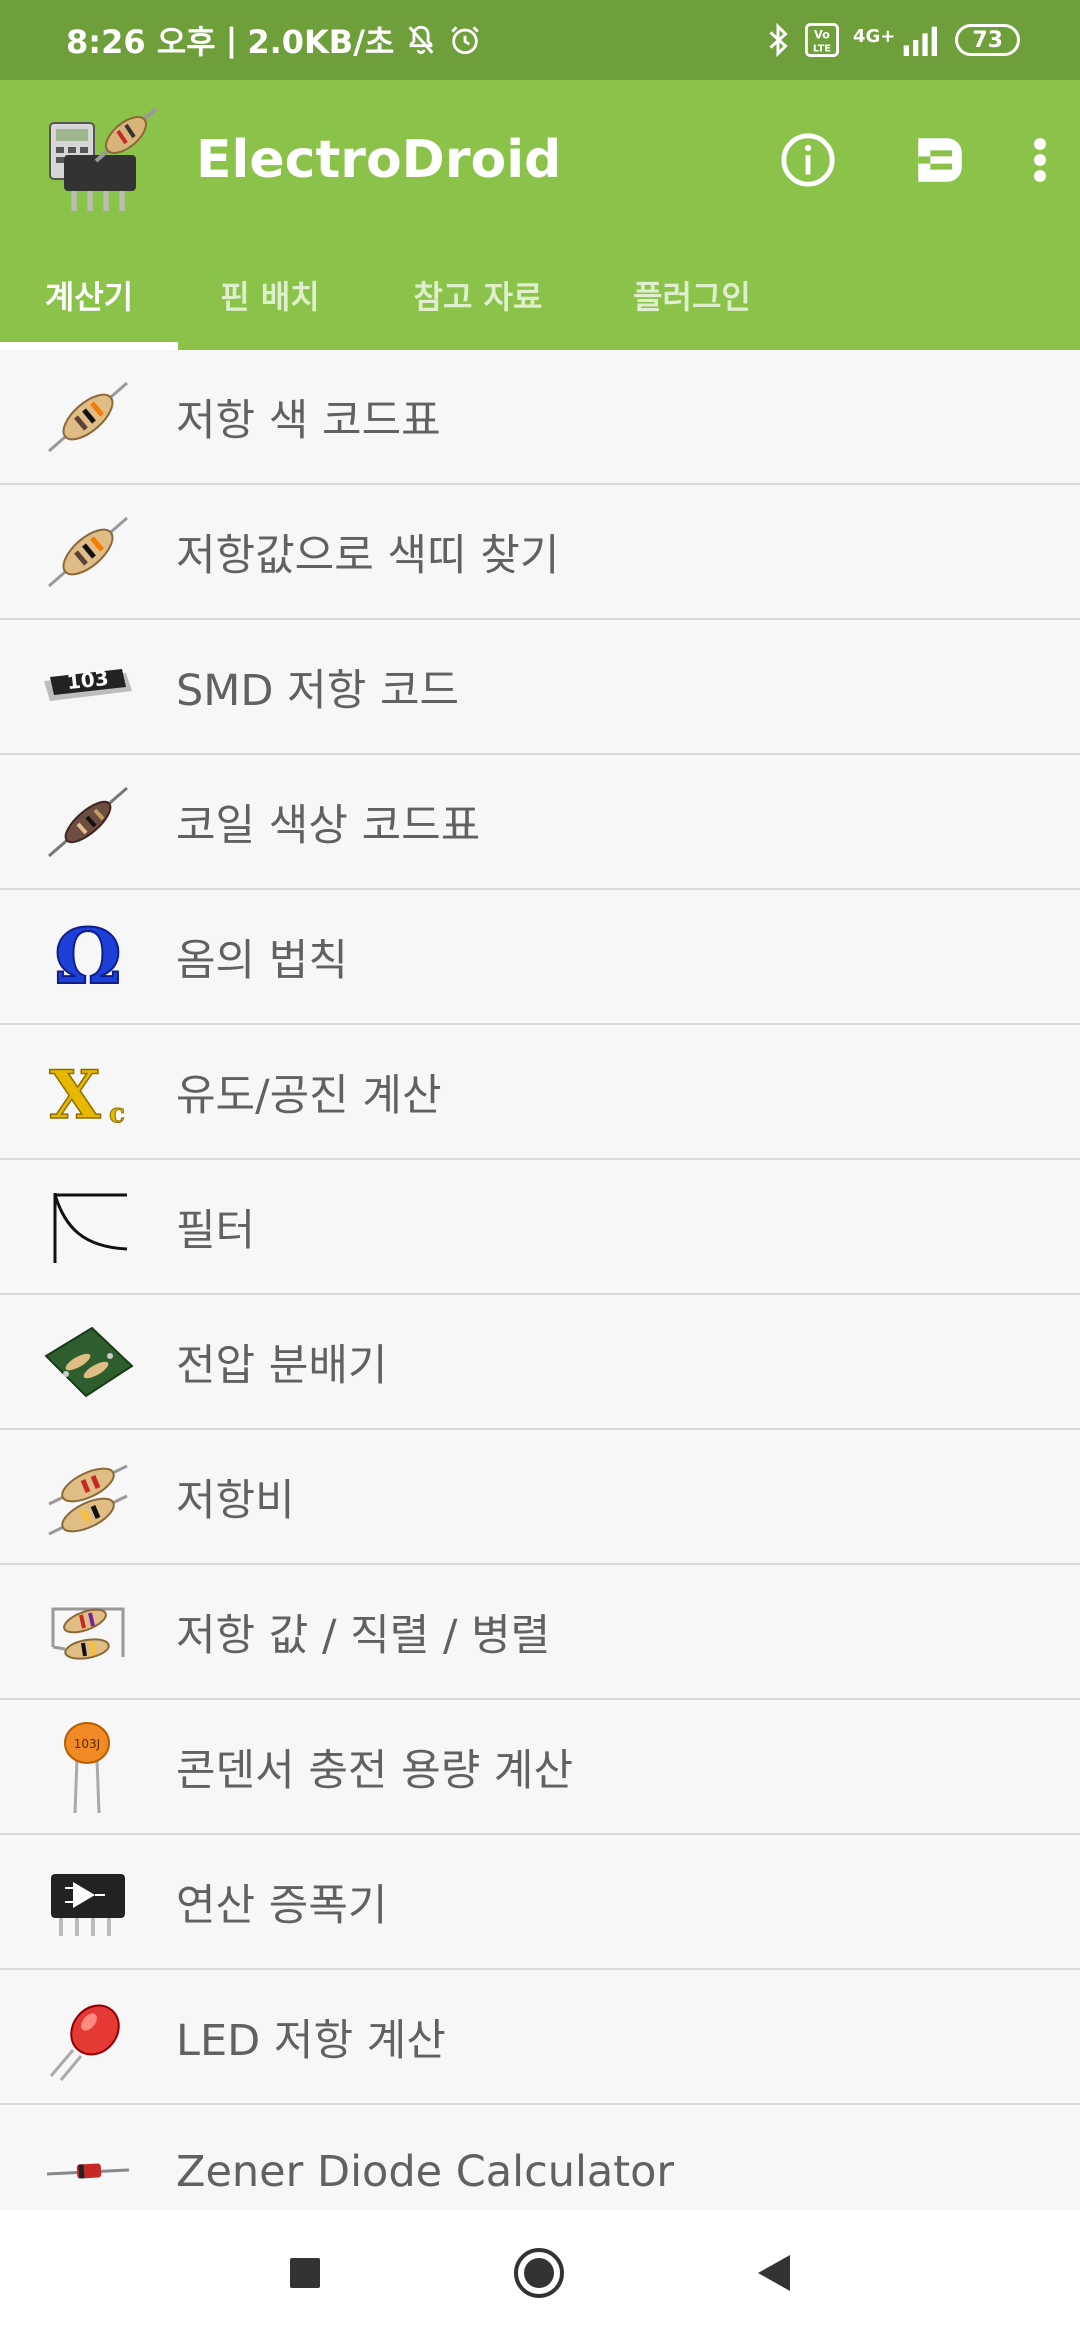 The height and width of the screenshot is (2340, 1080). I want to click on list-item-ohms-law: Ω 옴의 법칙, so click(540, 957).